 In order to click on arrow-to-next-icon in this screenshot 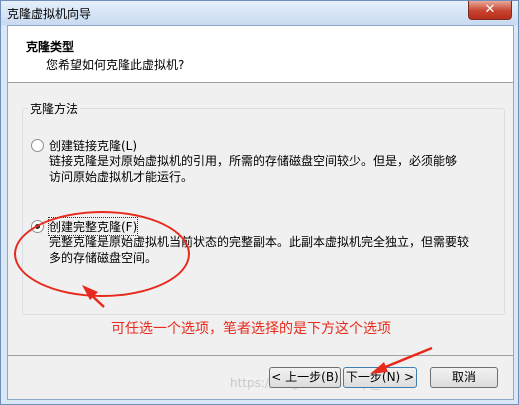, I will do `click(401, 360)`.